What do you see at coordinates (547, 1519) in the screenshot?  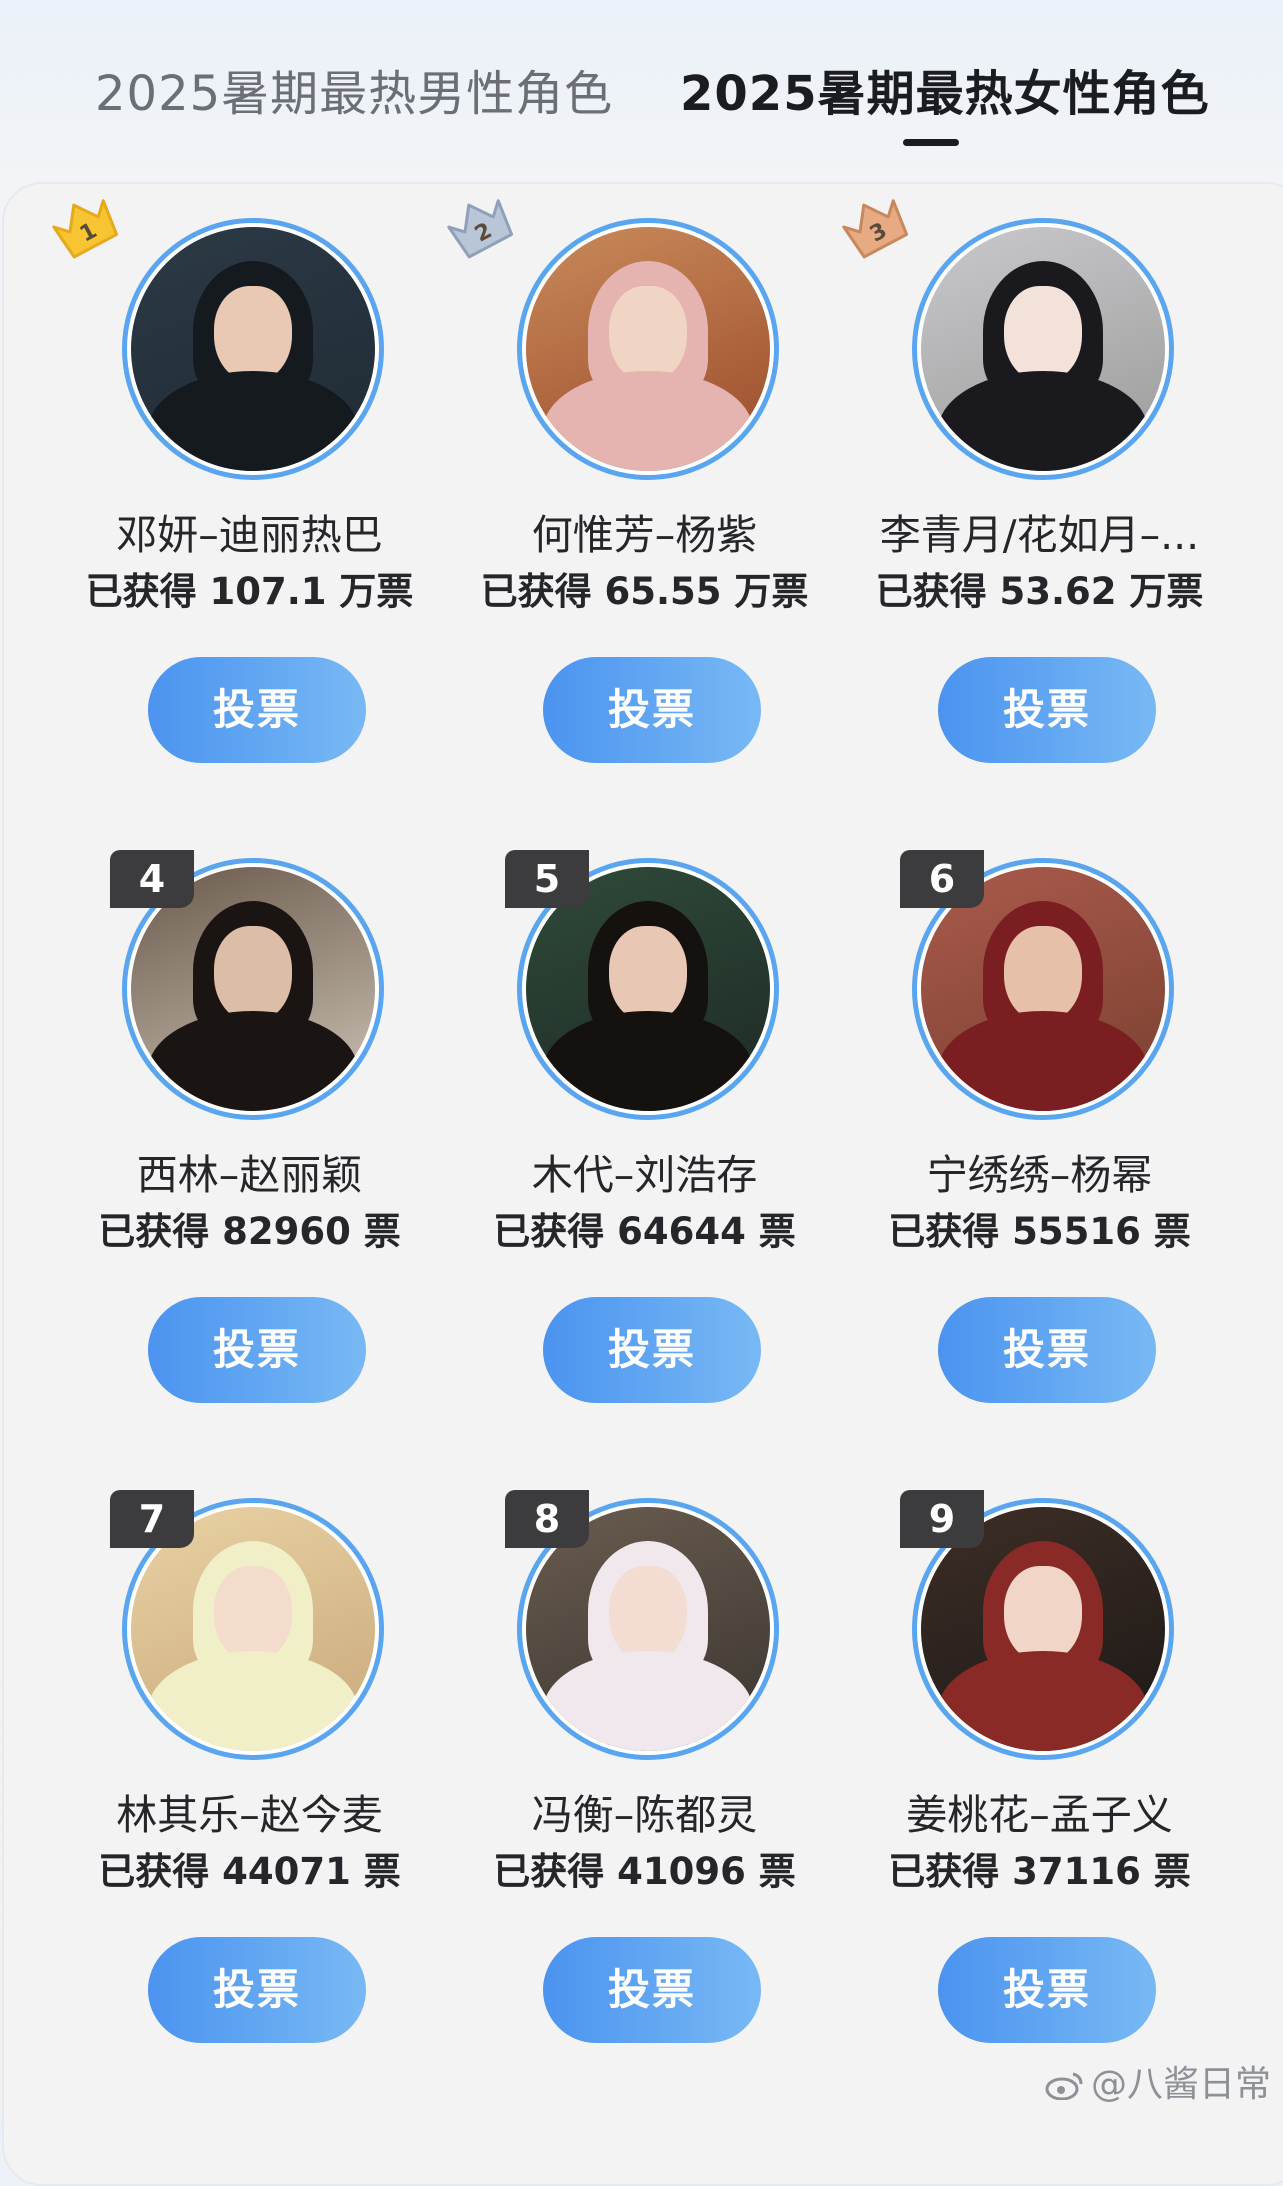 I see `rank-badge: 8` at bounding box center [547, 1519].